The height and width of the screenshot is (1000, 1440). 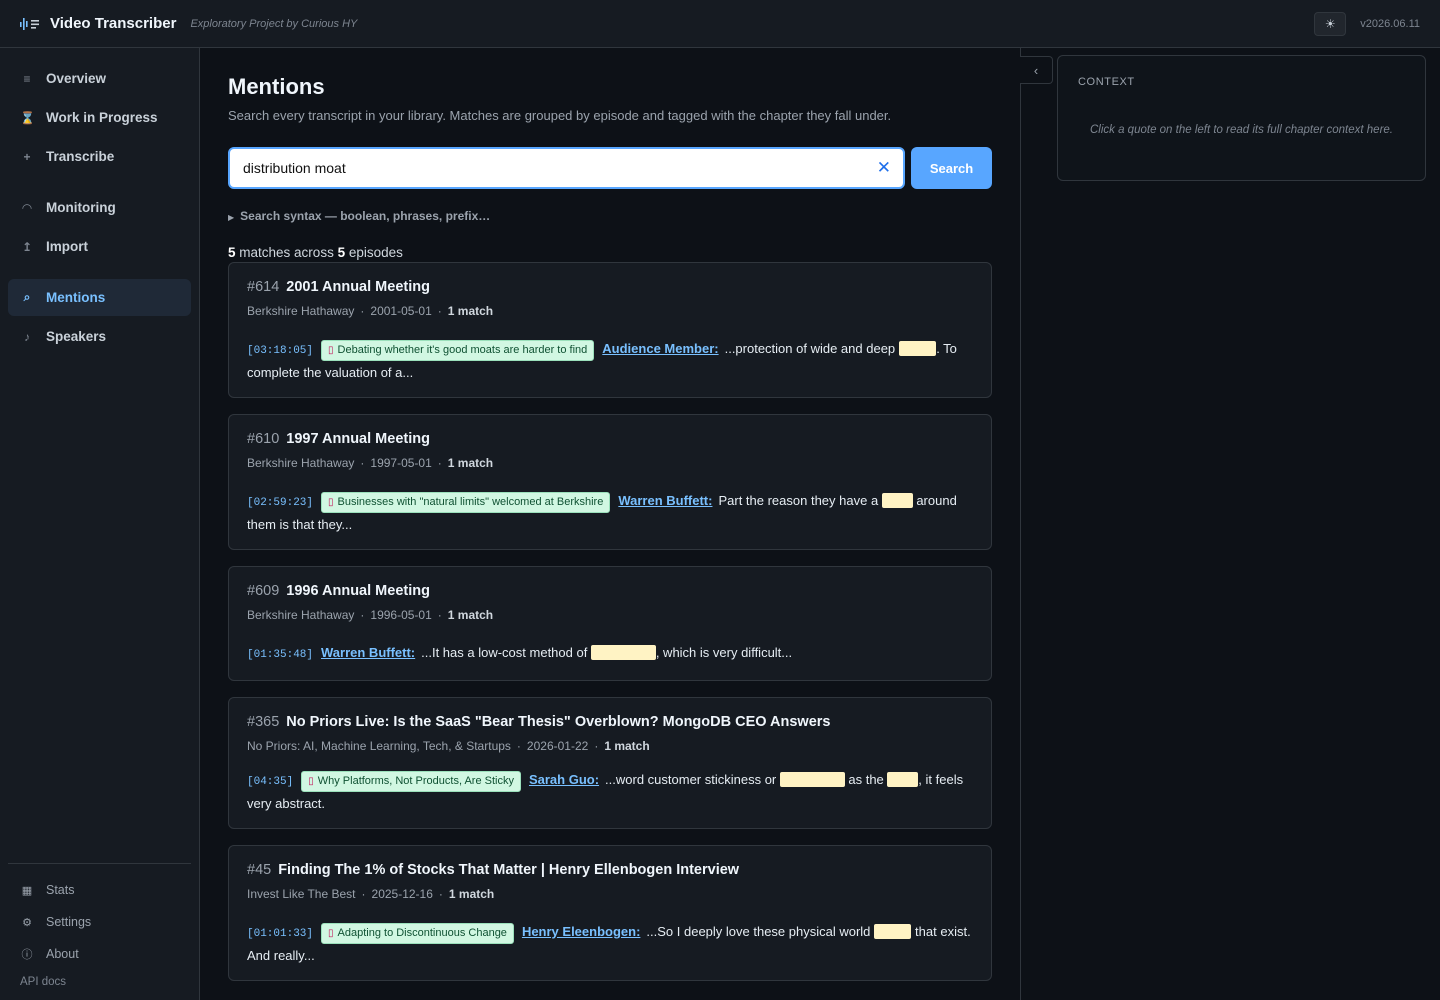 What do you see at coordinates (470, 463) in the screenshot?
I see `episode-match-count: 1 match` at bounding box center [470, 463].